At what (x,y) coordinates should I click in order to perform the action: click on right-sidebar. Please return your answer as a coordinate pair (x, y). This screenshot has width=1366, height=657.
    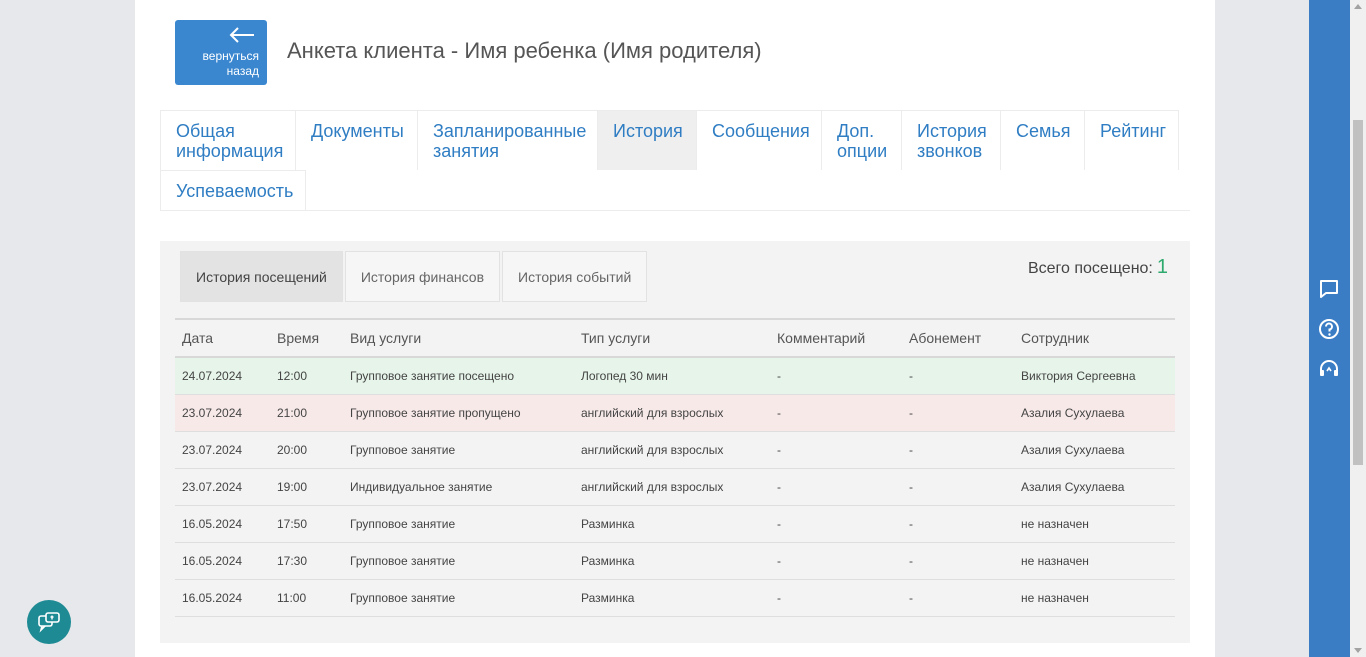
    Looking at the image, I should click on (1329, 328).